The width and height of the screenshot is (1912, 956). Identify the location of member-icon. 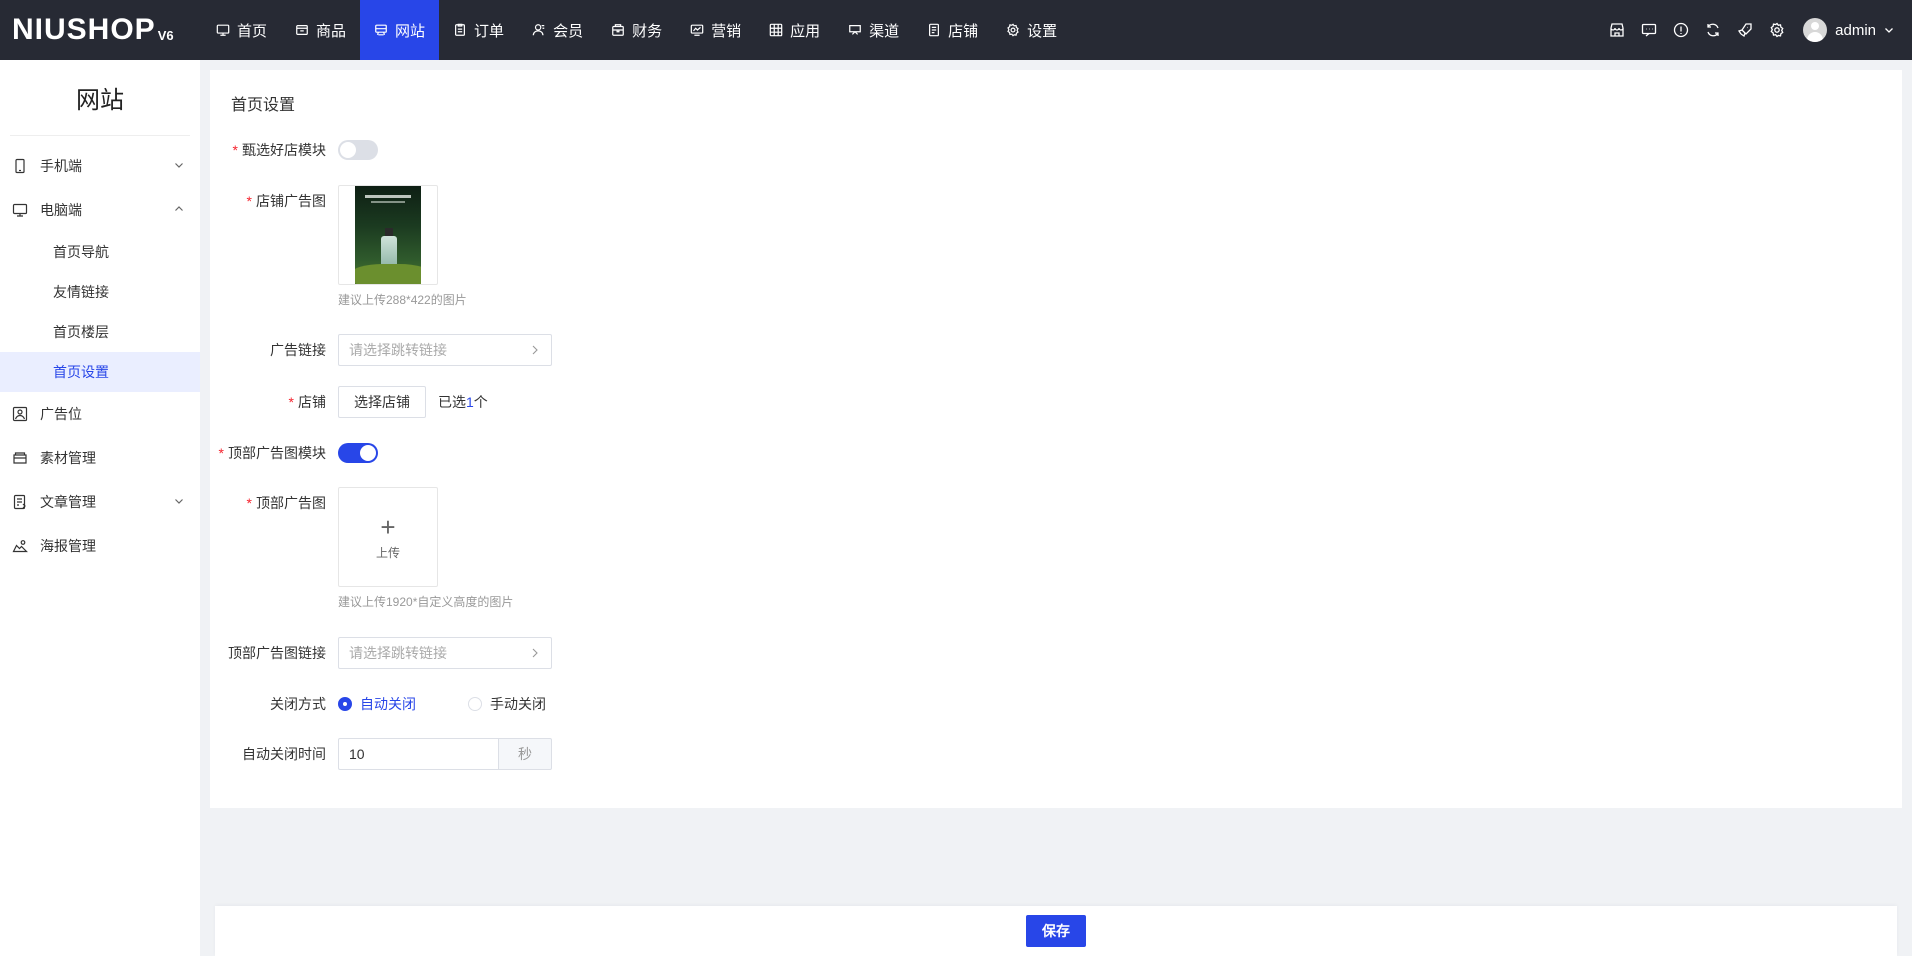
(539, 30).